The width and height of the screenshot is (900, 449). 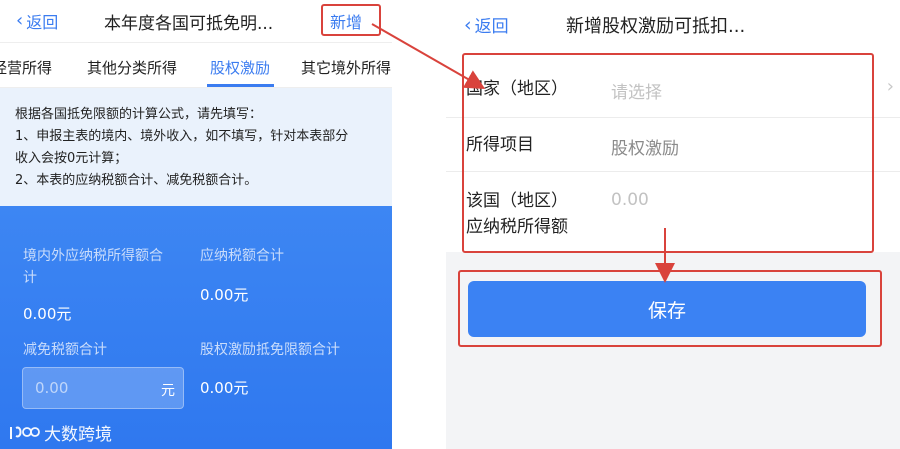 I want to click on tab-other-overseas-income: 其它境外所得, so click(x=346, y=67).